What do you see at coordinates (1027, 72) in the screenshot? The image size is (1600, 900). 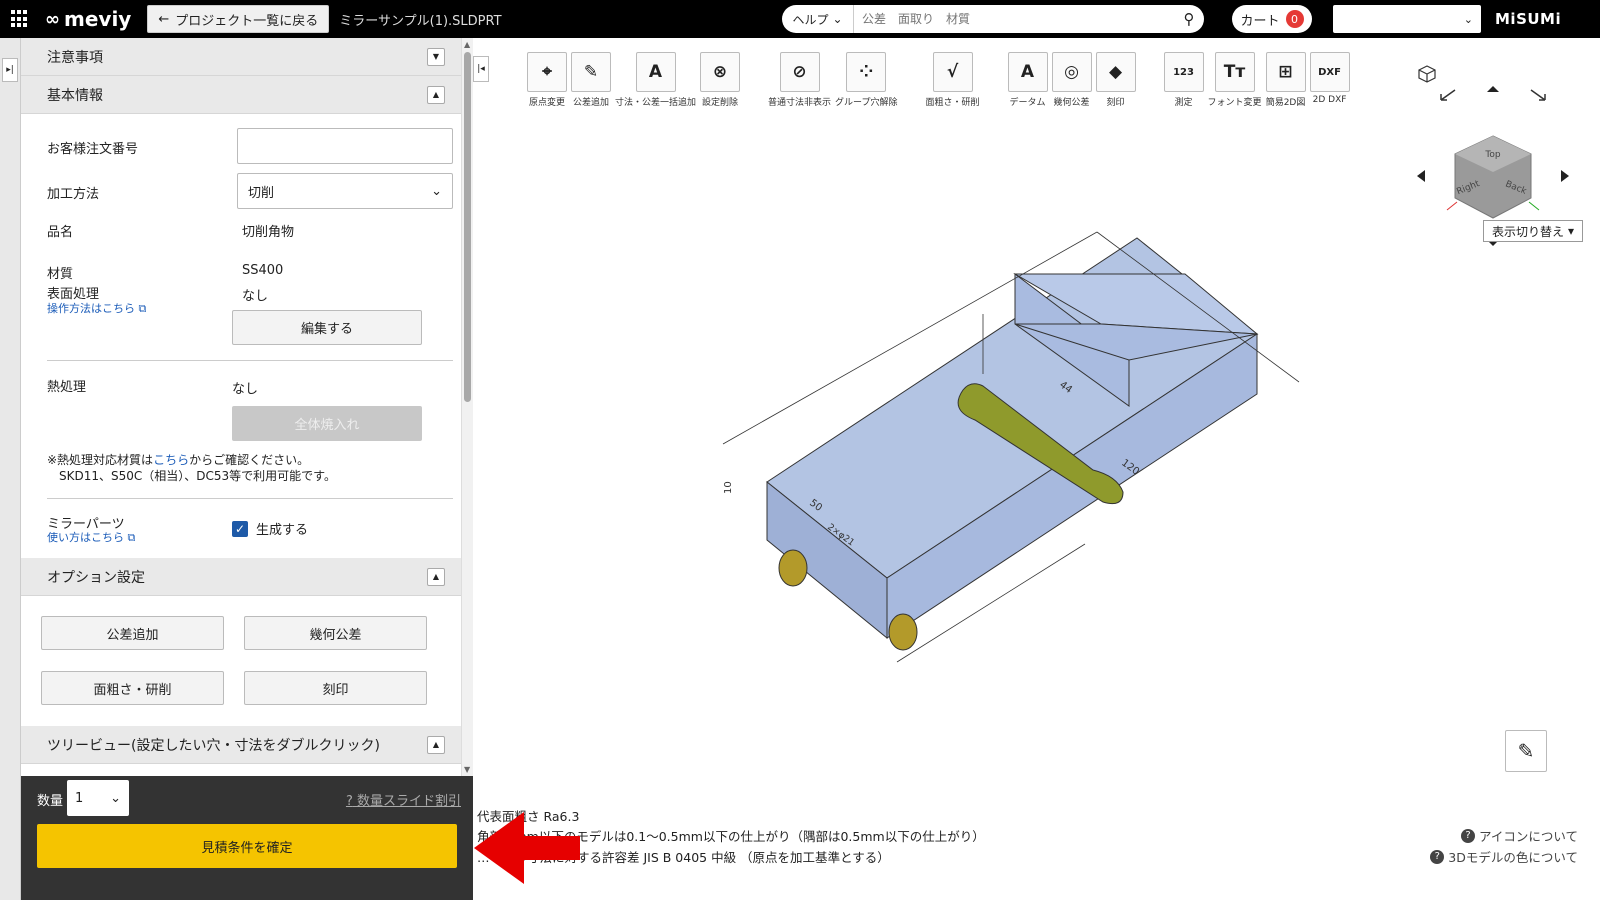 I see `datum-icon: A` at bounding box center [1027, 72].